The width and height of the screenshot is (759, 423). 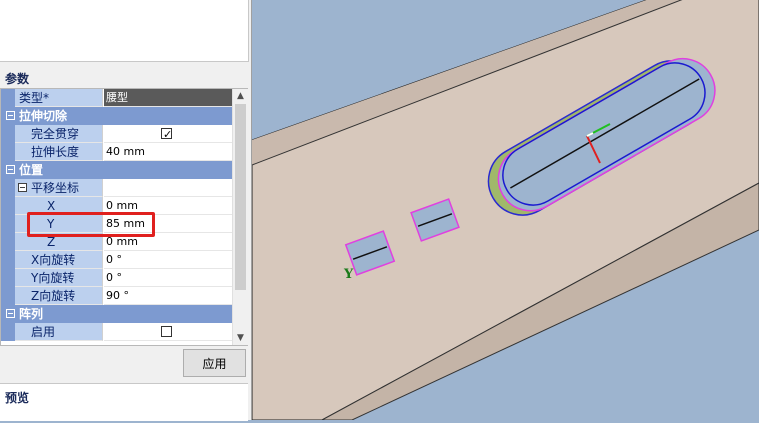 What do you see at coordinates (116, 170) in the screenshot?
I see `category-position: 位置` at bounding box center [116, 170].